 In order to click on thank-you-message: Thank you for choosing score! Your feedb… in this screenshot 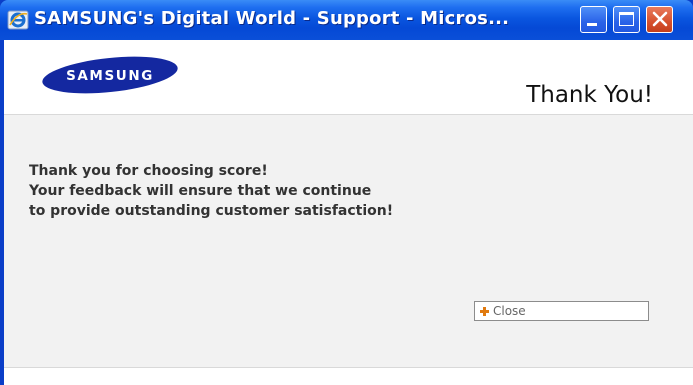, I will do `click(211, 191)`.